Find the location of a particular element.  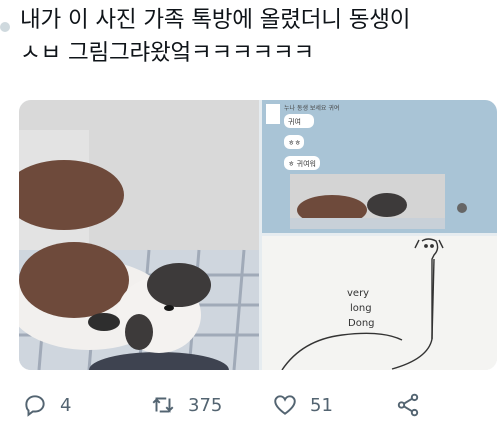

tweet-actions: 4 375 51 is located at coordinates (250, 405).